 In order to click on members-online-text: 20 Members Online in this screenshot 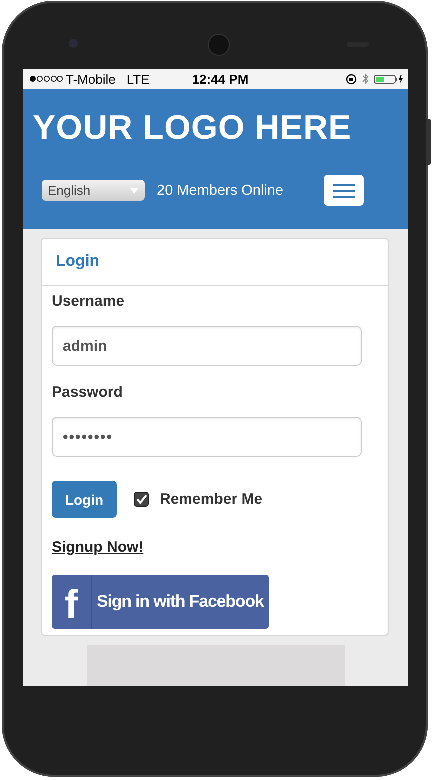, I will do `click(220, 190)`.